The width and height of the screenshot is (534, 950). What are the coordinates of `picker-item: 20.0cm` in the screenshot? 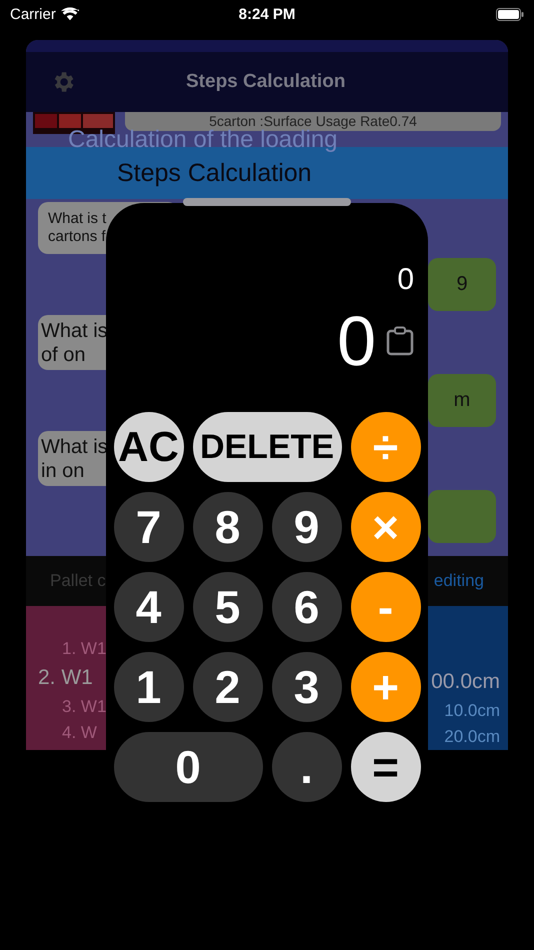 It's located at (472, 737).